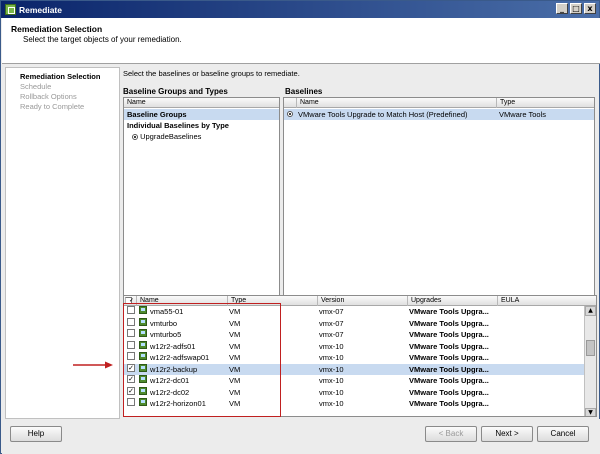 The image size is (600, 454). I want to click on vm-version-column: Version, so click(362, 301).